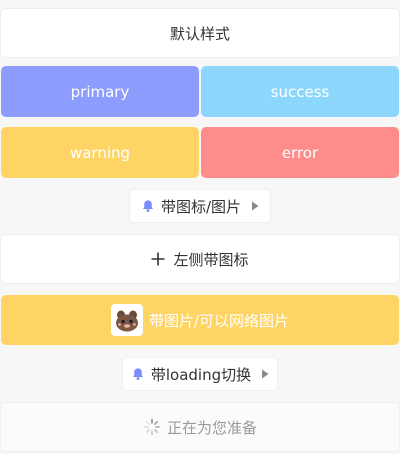  I want to click on loading-toggle-button: 带loading切换, so click(200, 374).